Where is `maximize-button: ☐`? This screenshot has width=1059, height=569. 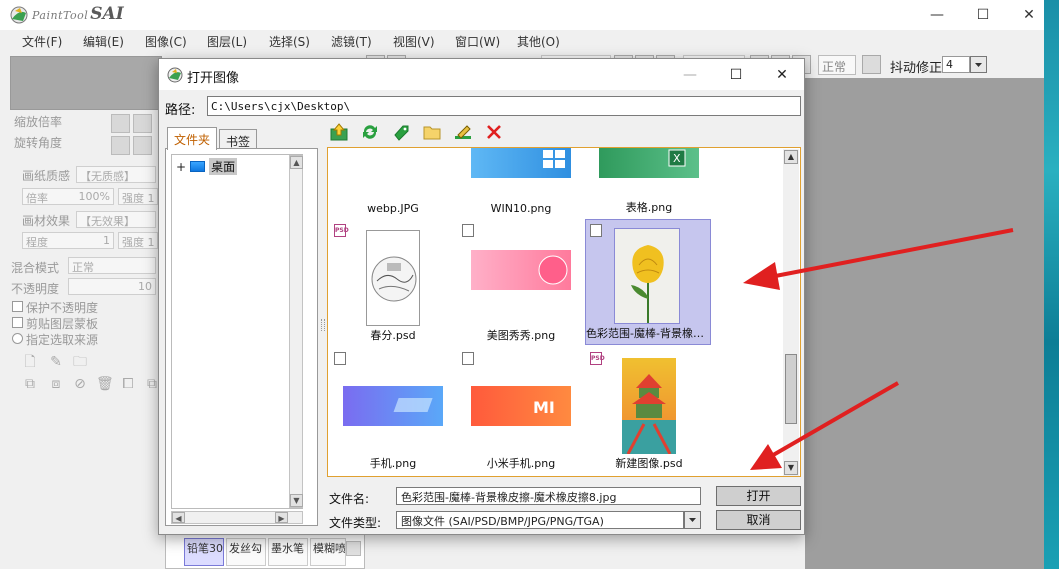
maximize-button: ☐ is located at coordinates (983, 15).